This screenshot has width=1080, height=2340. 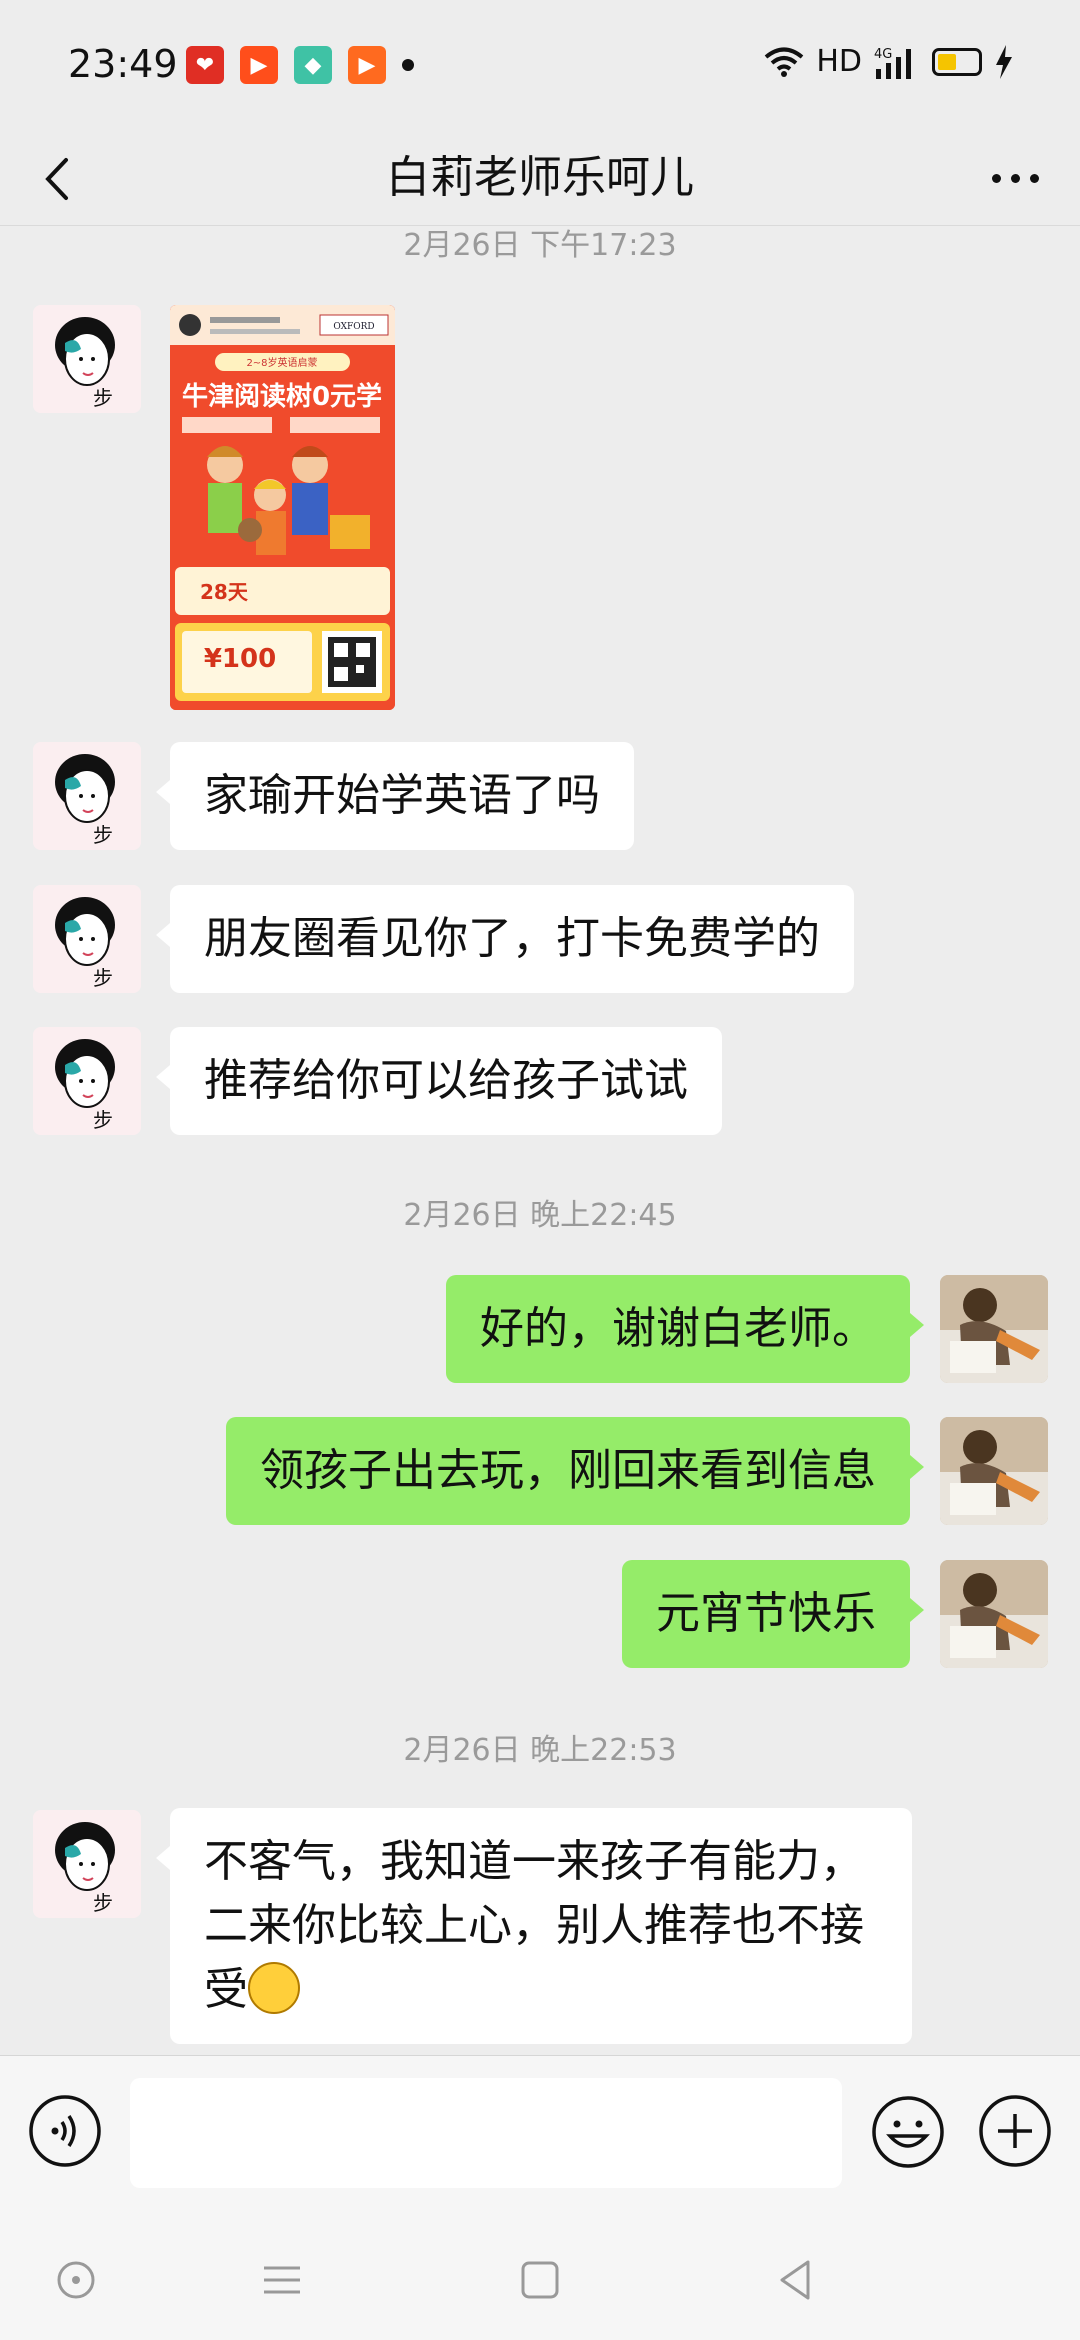 What do you see at coordinates (784, 62) in the screenshot?
I see `wifi-icon` at bounding box center [784, 62].